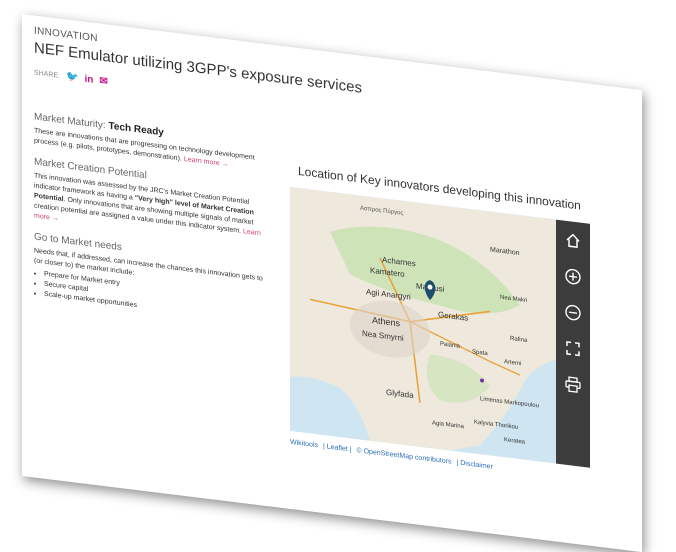  I want to click on map-toolbar, so click(573, 343).